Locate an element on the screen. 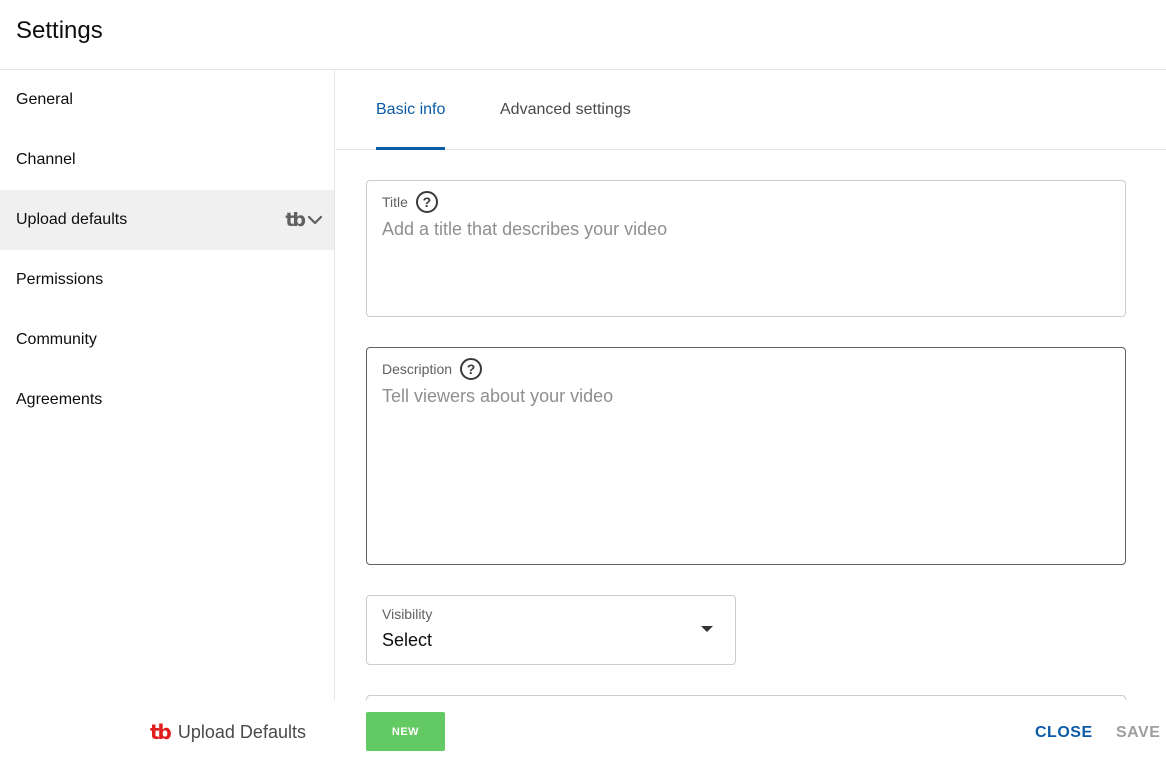 Image resolution: width=1166 pixels, height=759 pixels. description-label: Description is located at coordinates (417, 369).